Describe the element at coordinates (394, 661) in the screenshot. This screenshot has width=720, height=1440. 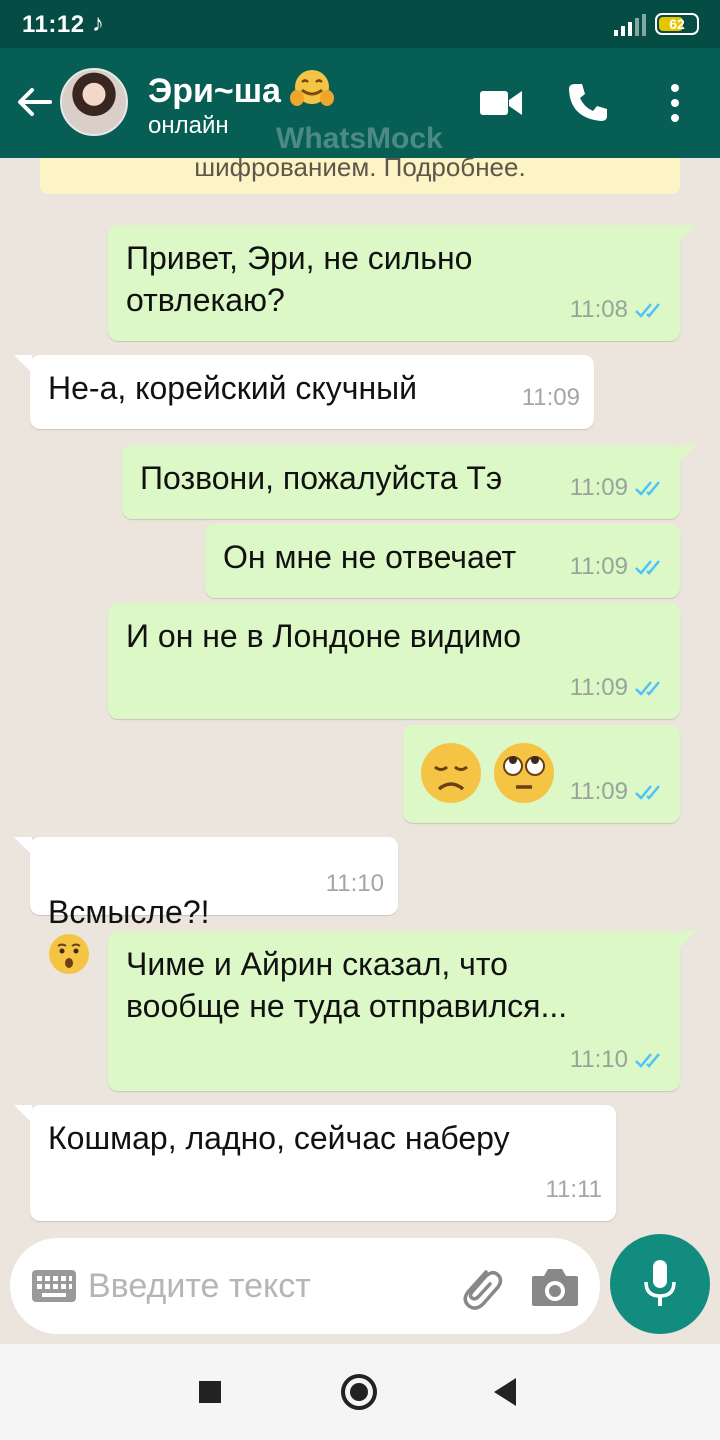
I see `message-outgoing: И он не в Лондоне видимо 11:09` at that location.